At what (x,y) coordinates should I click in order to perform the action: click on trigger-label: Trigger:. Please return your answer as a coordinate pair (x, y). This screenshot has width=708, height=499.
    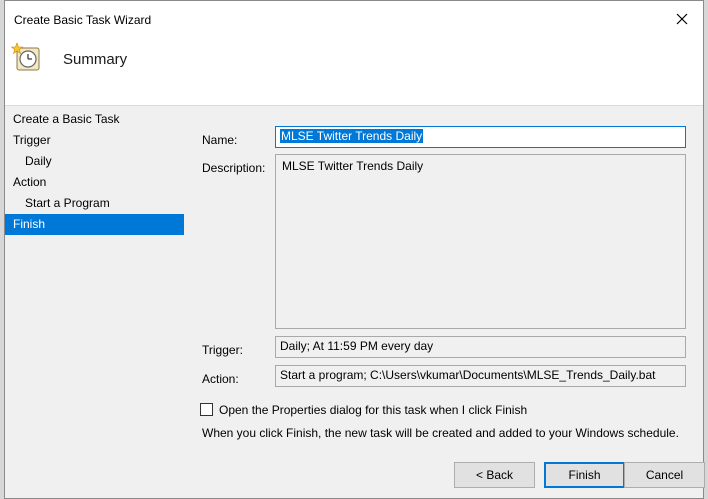
    Looking at the image, I should click on (222, 350).